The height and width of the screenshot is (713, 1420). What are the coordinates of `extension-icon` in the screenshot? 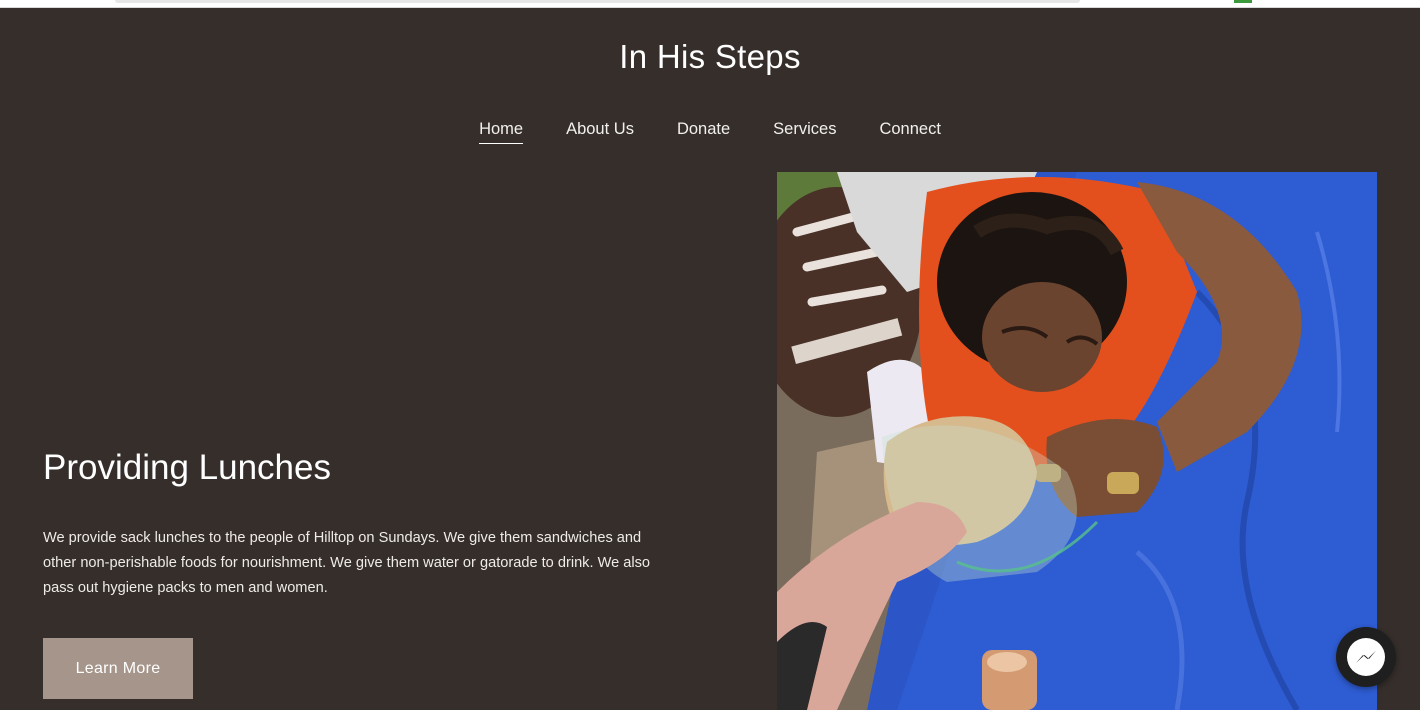 It's located at (1243, 1).